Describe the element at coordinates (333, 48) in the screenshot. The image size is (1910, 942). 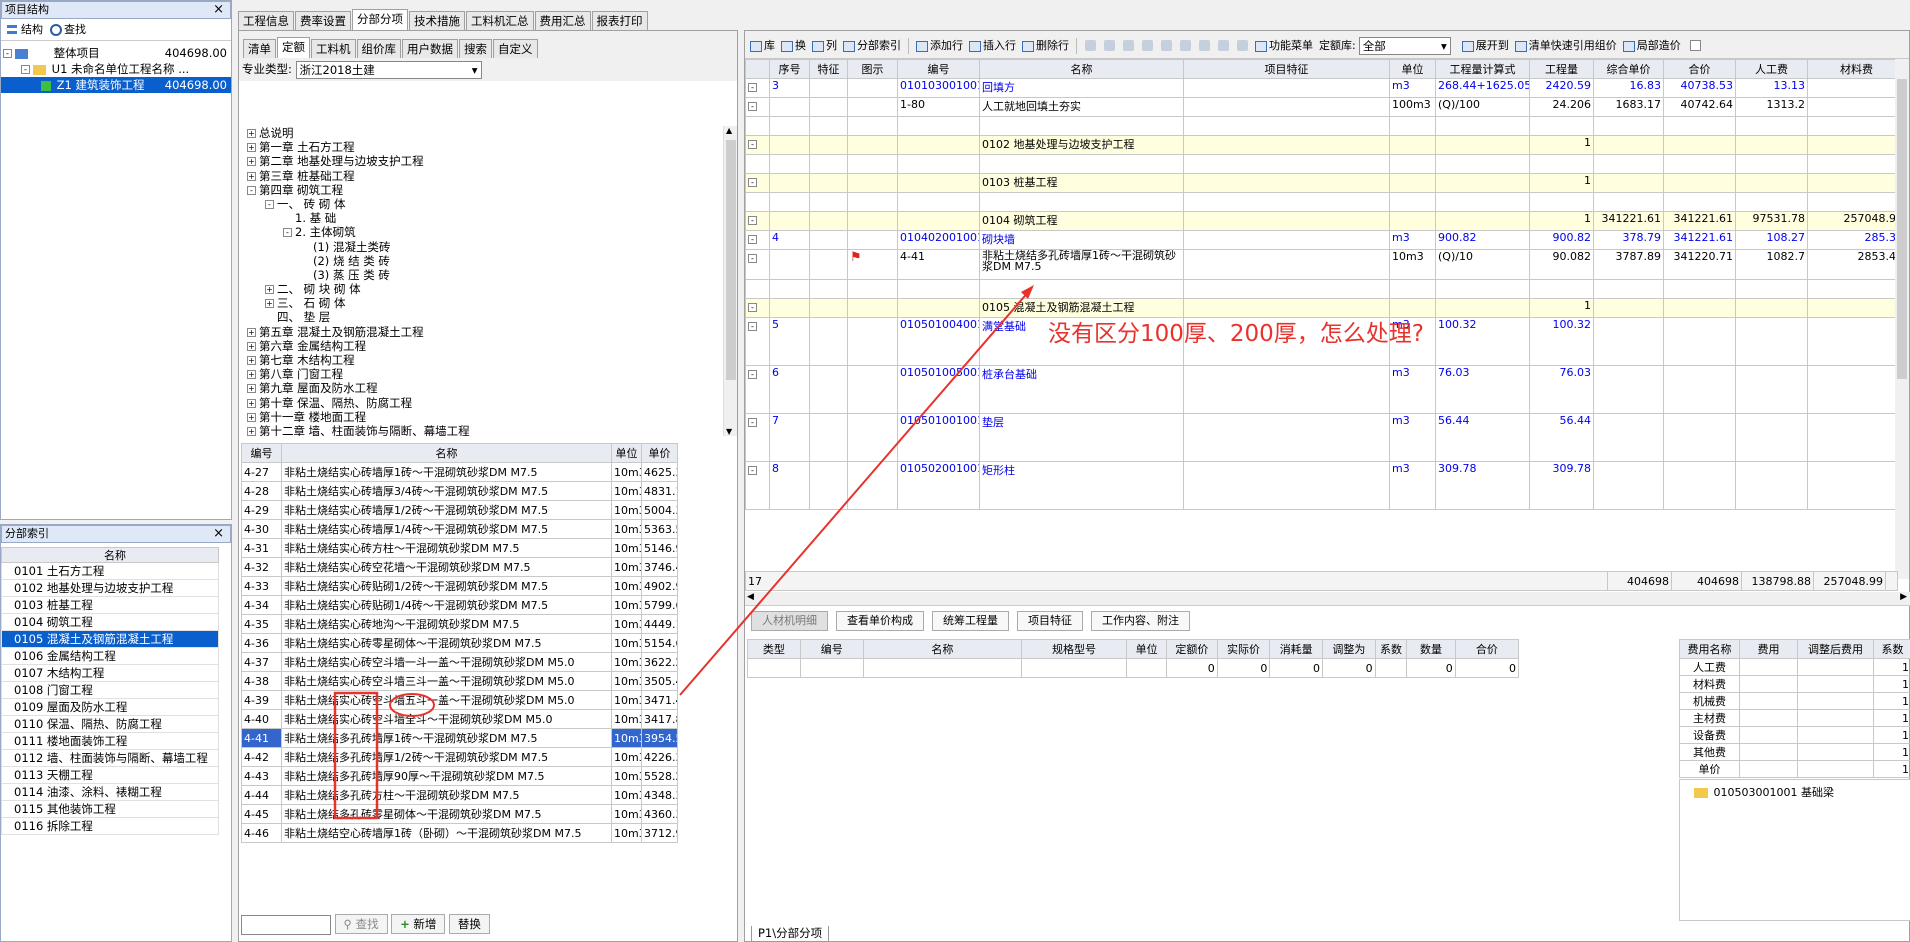
I see `sub-tab: 工料机` at that location.